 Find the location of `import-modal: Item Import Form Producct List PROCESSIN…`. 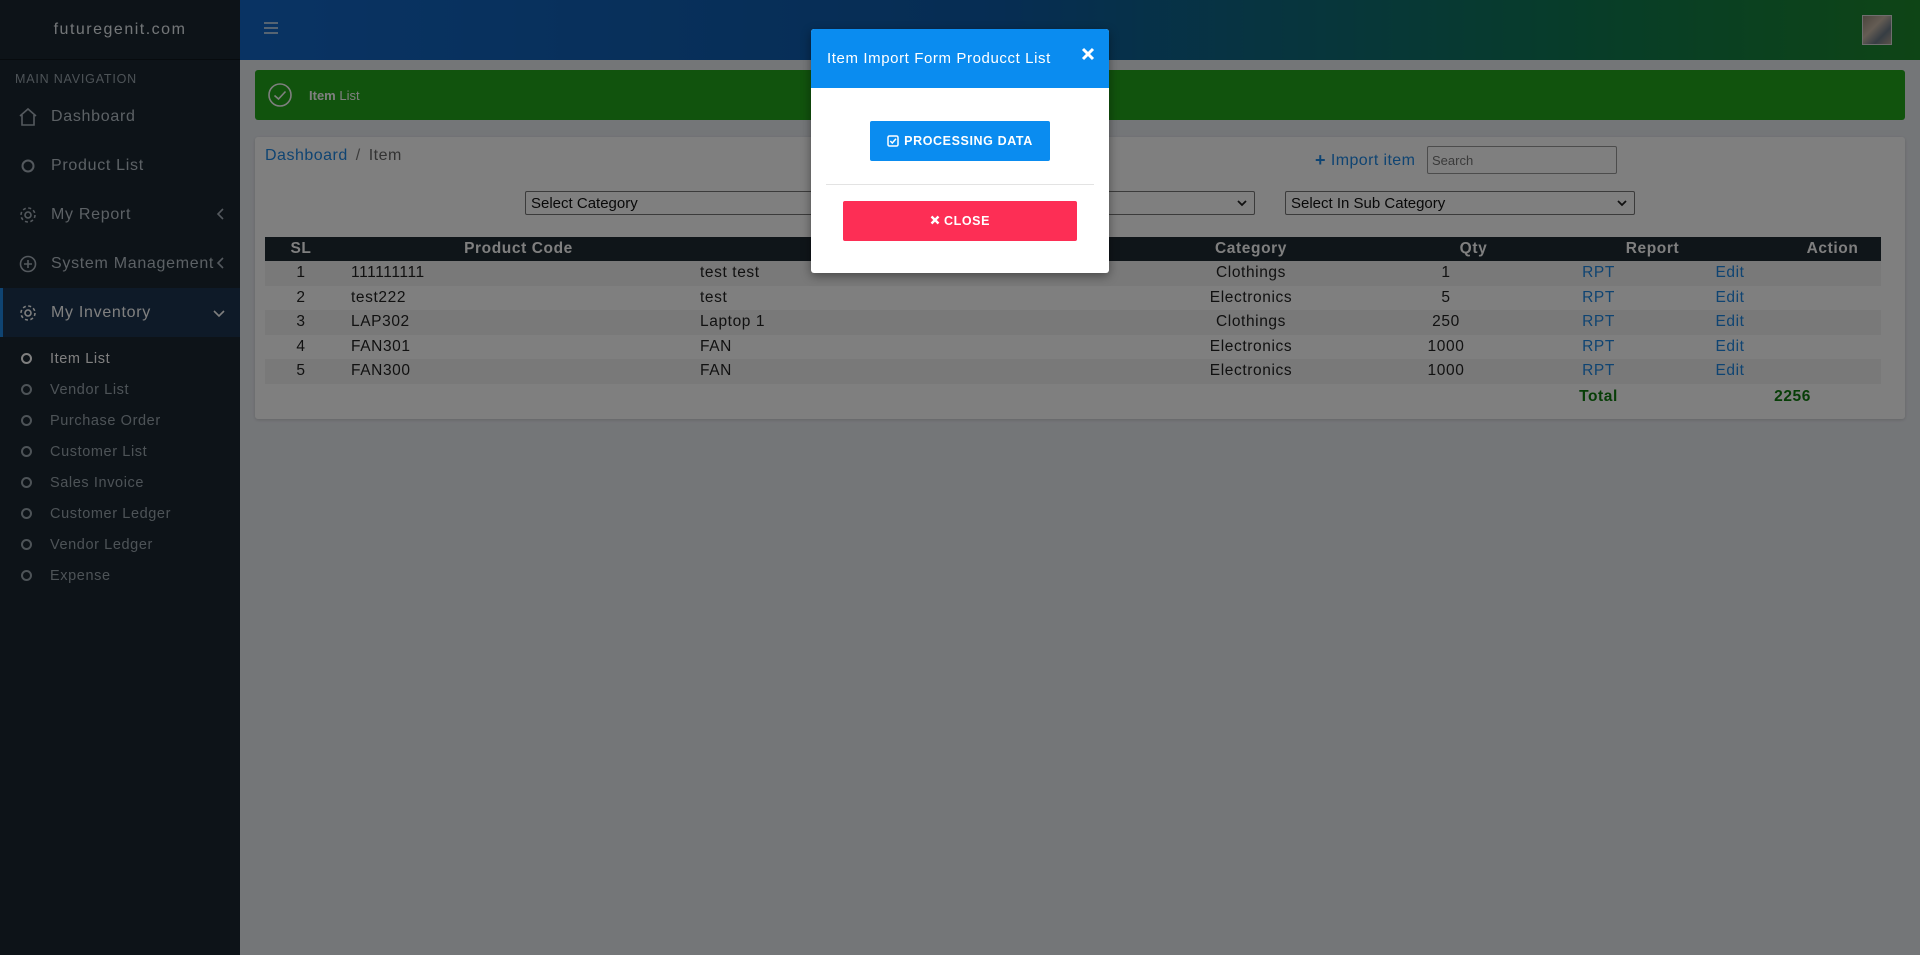

import-modal: Item Import Form Producct List PROCESSIN… is located at coordinates (960, 151).